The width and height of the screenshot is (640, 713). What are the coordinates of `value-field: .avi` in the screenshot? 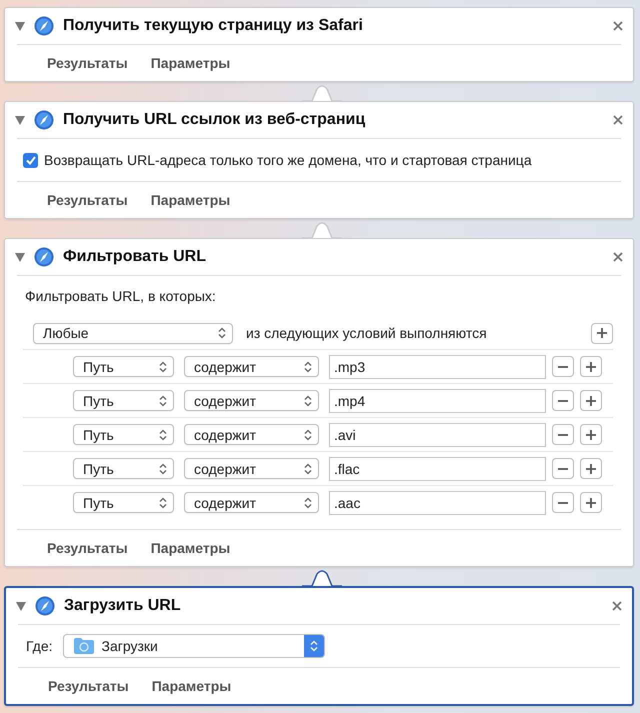 It's located at (437, 434).